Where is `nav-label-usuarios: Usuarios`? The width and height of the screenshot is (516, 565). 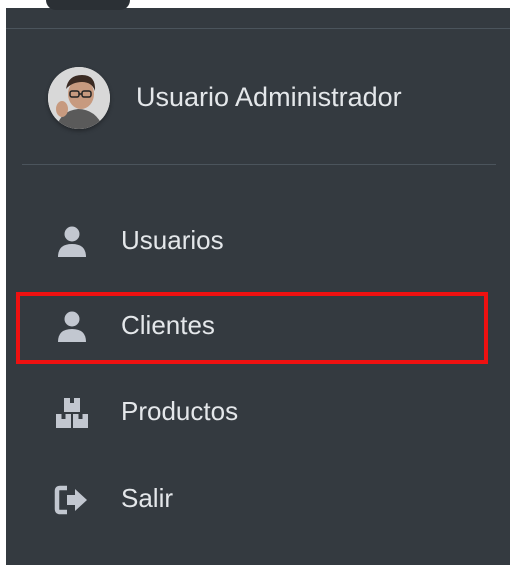 nav-label-usuarios: Usuarios is located at coordinates (172, 240).